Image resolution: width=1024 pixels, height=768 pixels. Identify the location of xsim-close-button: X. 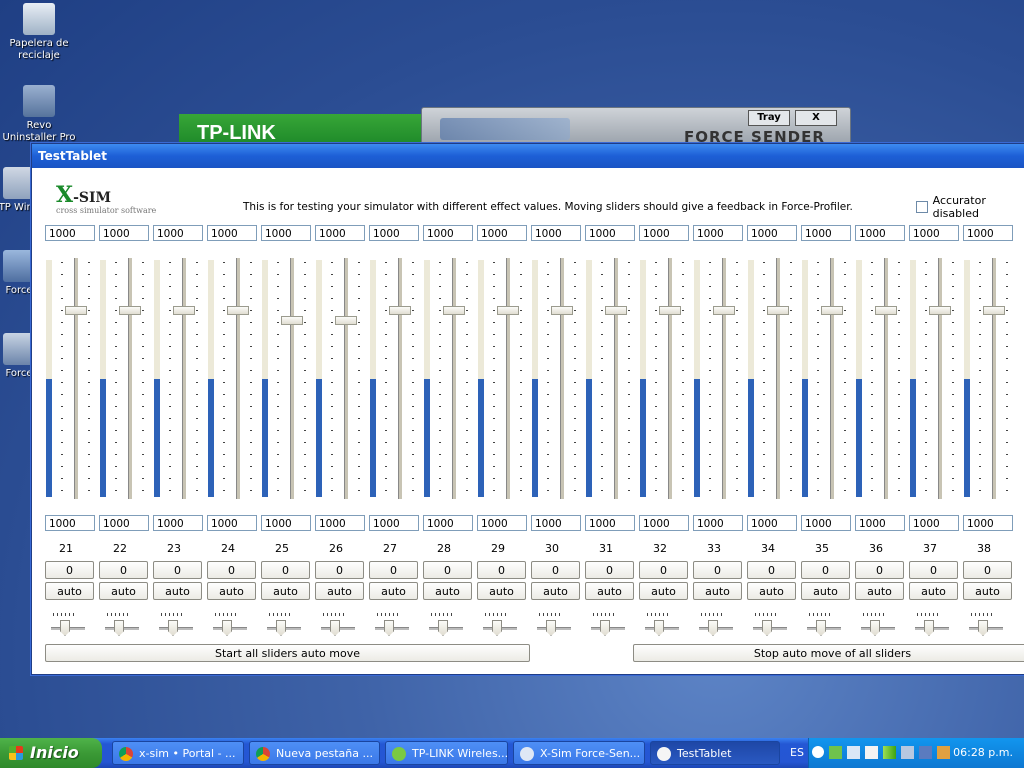
(816, 118).